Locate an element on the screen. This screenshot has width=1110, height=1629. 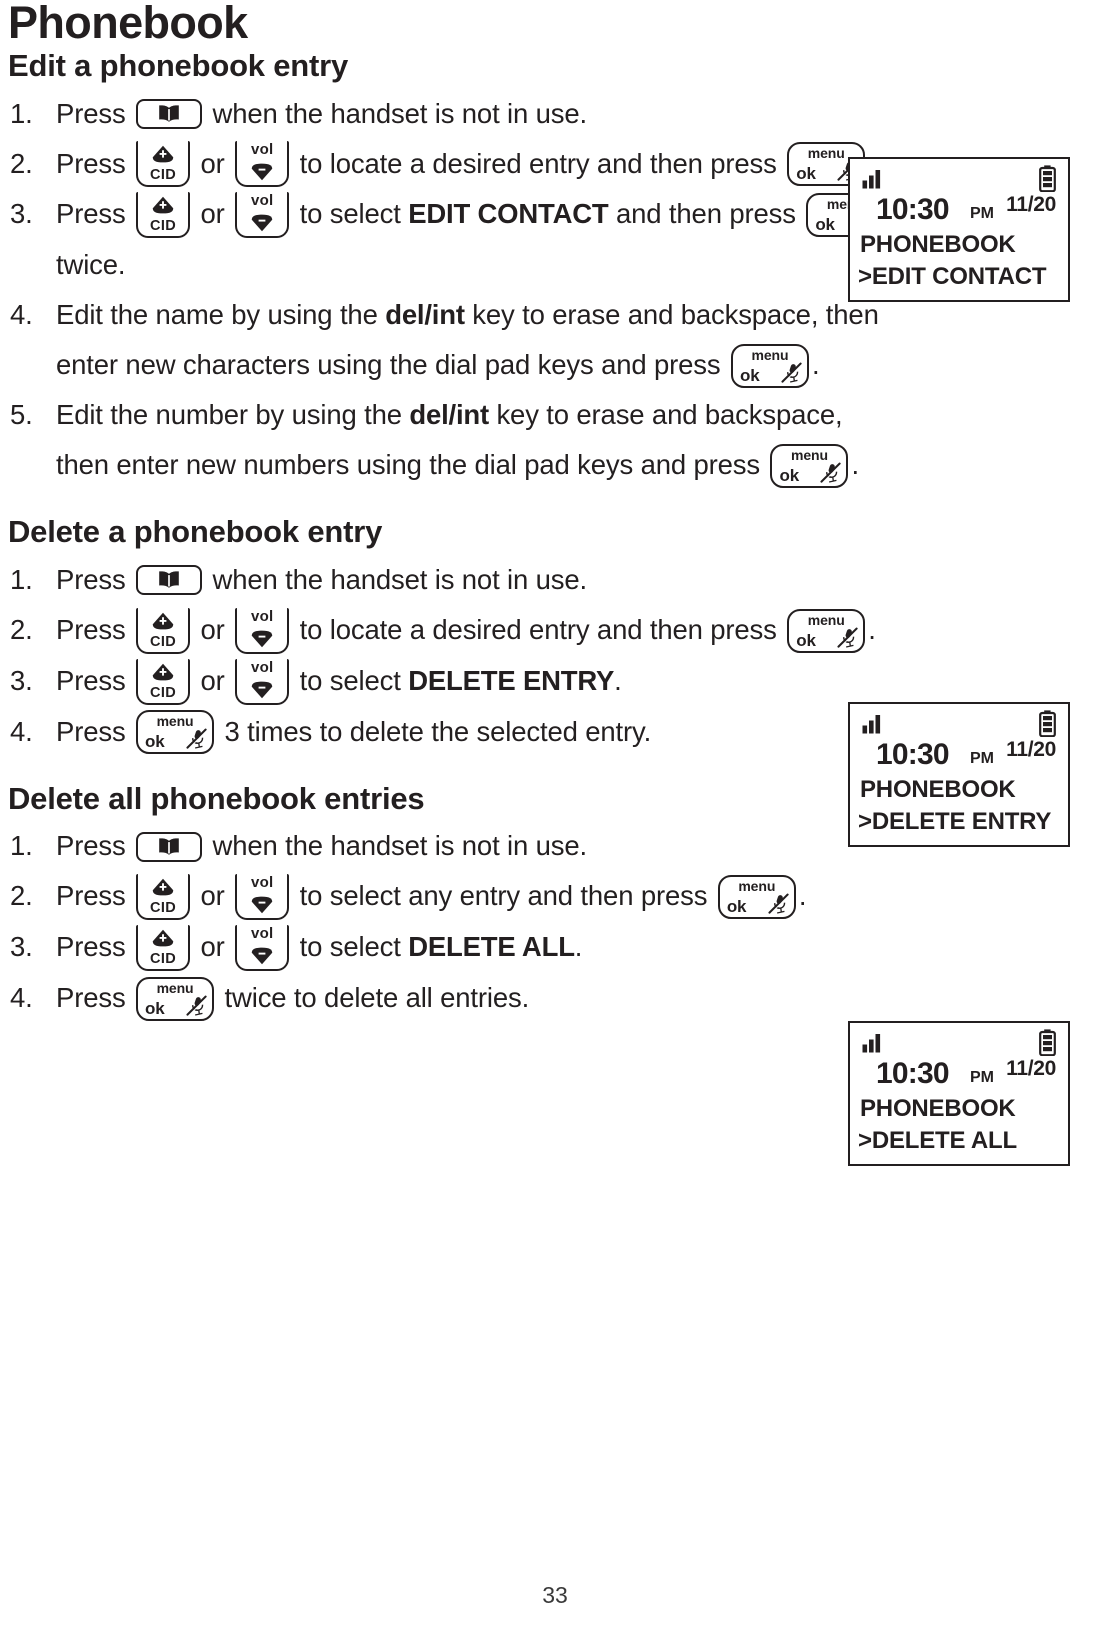
step-number: 2. is located at coordinates (21, 896).